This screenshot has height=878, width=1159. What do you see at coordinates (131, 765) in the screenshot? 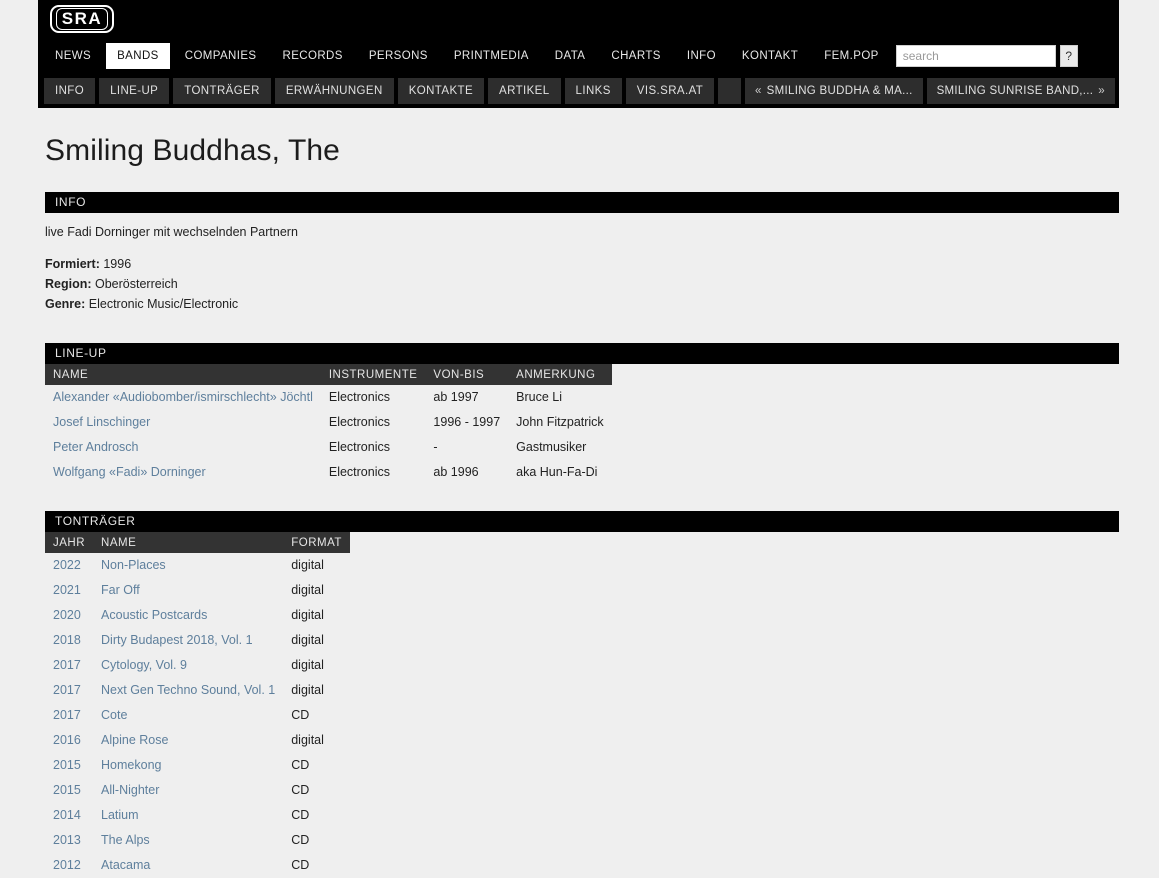
I see `tontraeger-release-link: Homekong` at bounding box center [131, 765].